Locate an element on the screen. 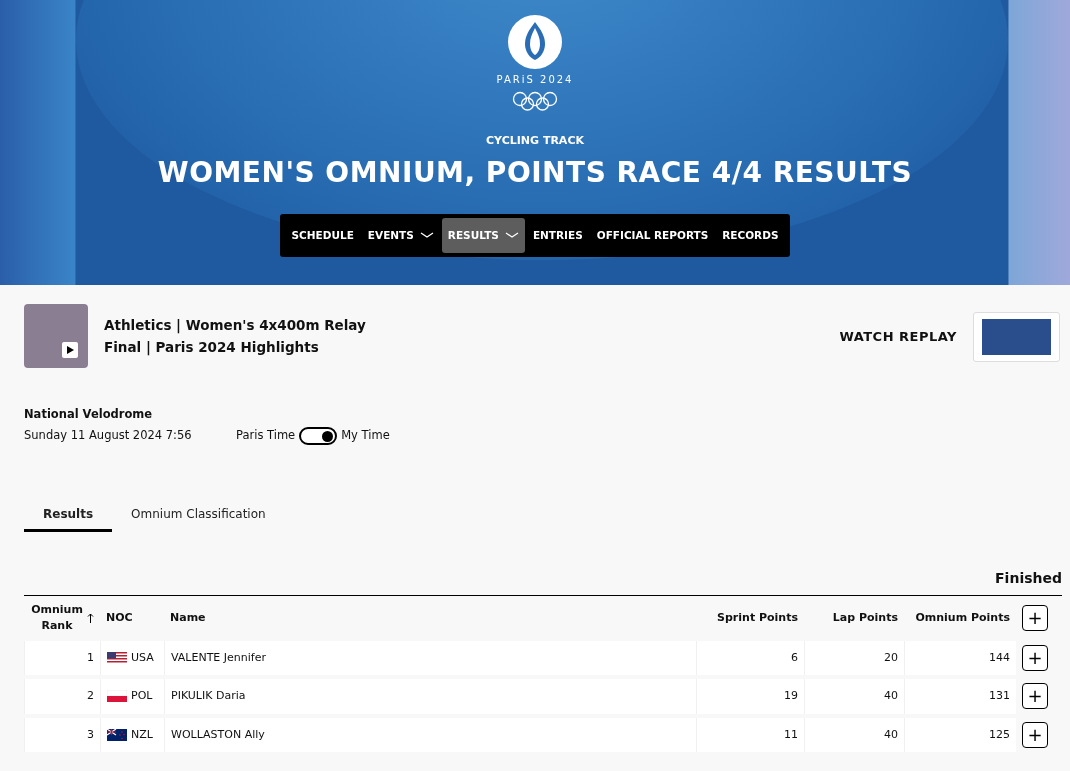 The width and height of the screenshot is (1070, 771). column-header: Sprint Points is located at coordinates (757, 617).